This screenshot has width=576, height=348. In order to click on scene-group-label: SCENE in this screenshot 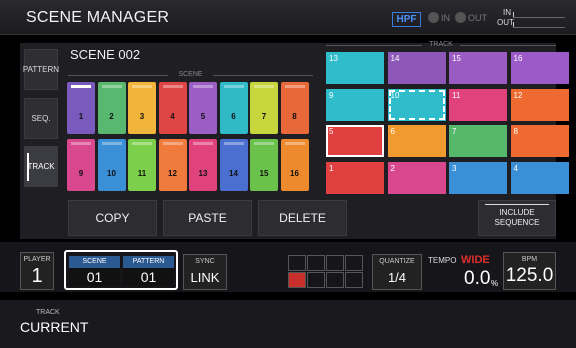, I will do `click(190, 74)`.